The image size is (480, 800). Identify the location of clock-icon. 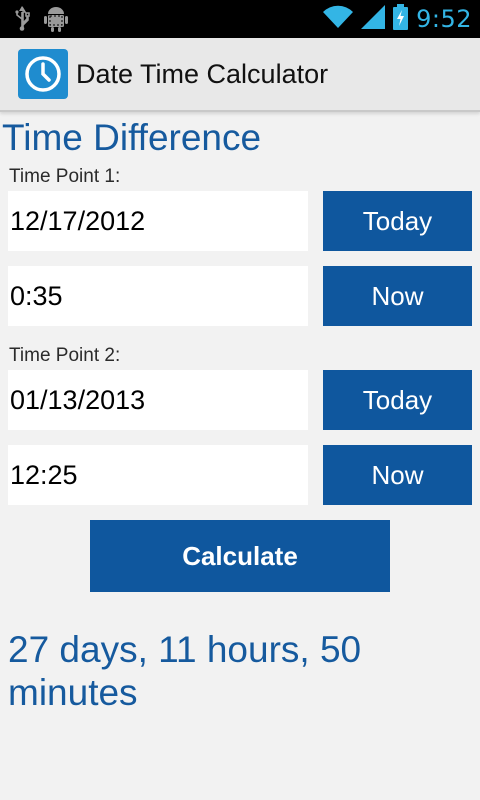
(43, 74).